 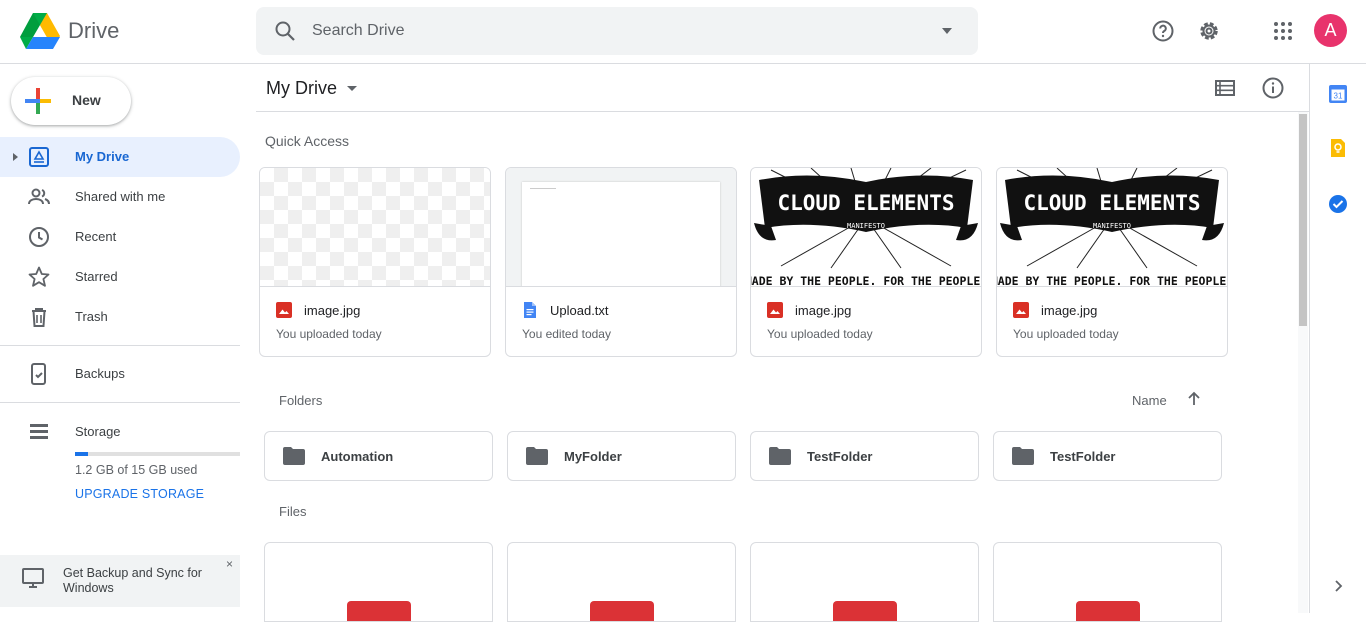 I want to click on folder-name: MyFolder, so click(x=593, y=456).